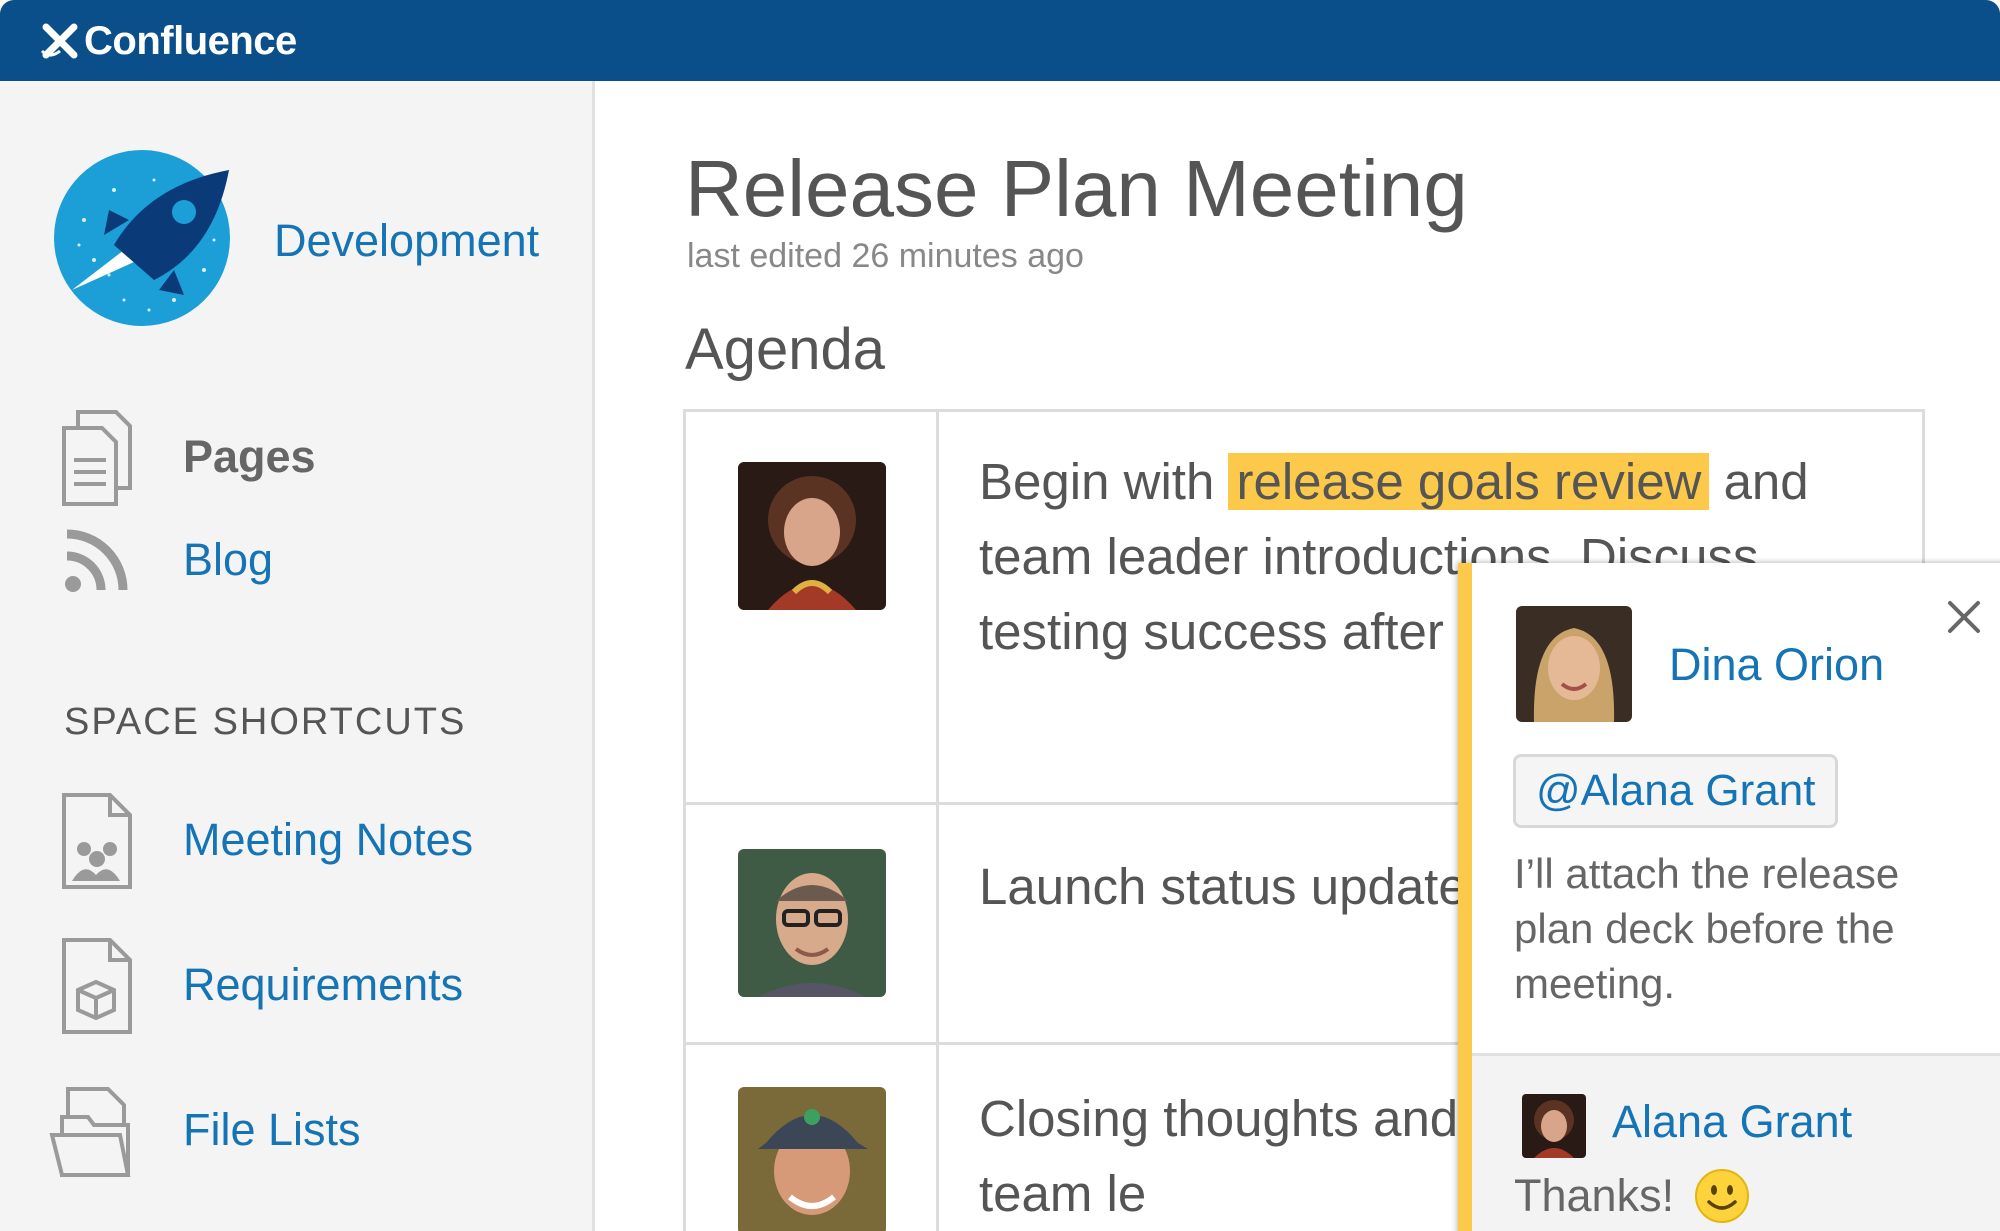 This screenshot has height=1231, width=2000. Describe the element at coordinates (406, 241) in the screenshot. I see `space-name: Development` at that location.